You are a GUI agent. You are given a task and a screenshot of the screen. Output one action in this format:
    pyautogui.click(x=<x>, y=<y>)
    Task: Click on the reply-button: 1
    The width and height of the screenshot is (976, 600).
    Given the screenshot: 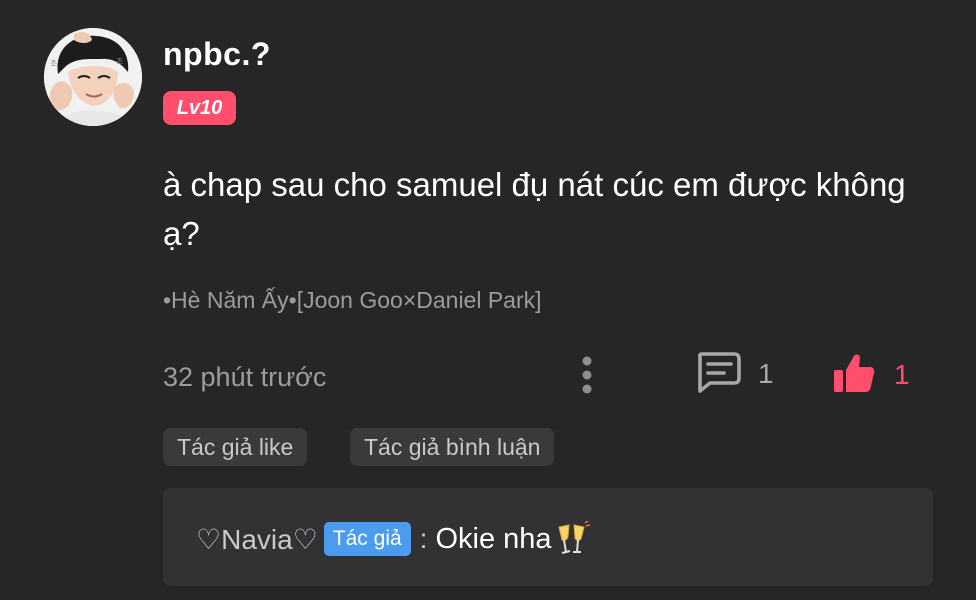 What is the action you would take?
    pyautogui.click(x=734, y=374)
    